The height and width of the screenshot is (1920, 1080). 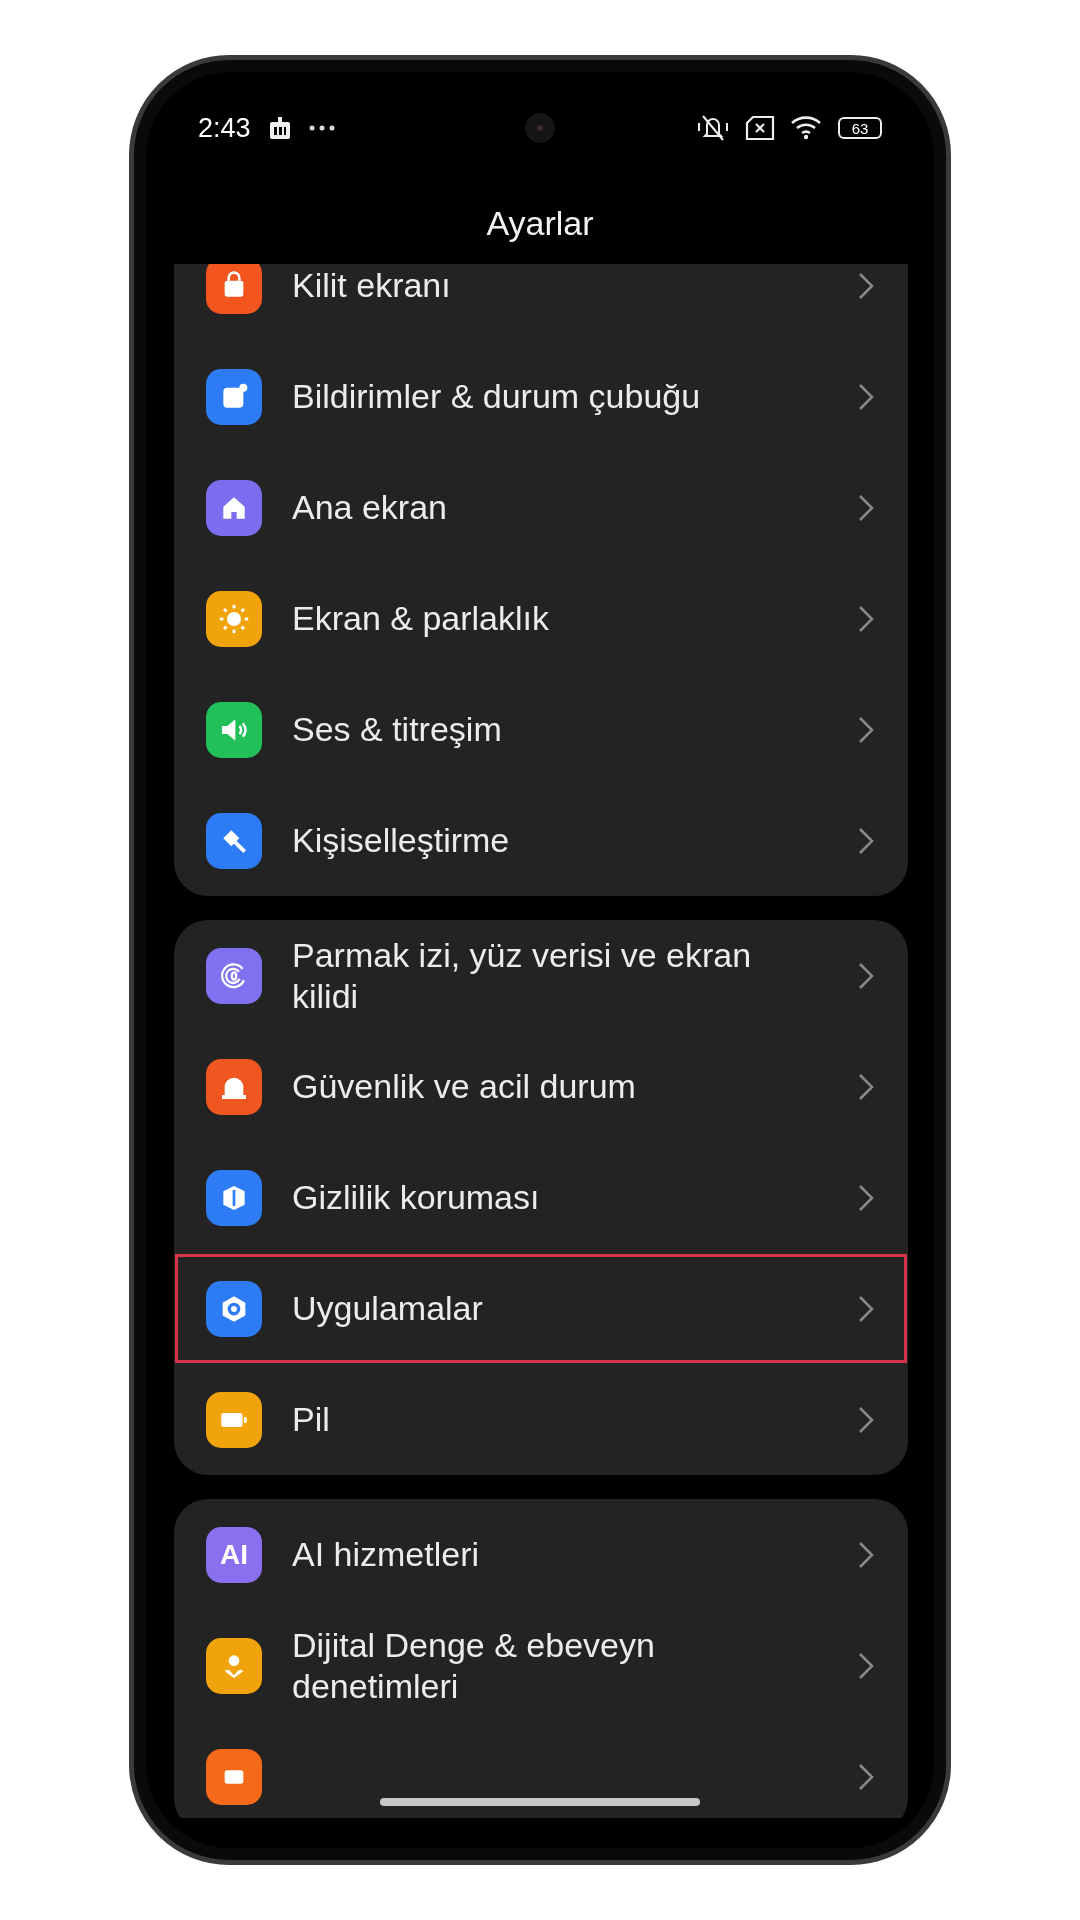 What do you see at coordinates (397, 729) in the screenshot?
I see `row-label: Ses & titreşim` at bounding box center [397, 729].